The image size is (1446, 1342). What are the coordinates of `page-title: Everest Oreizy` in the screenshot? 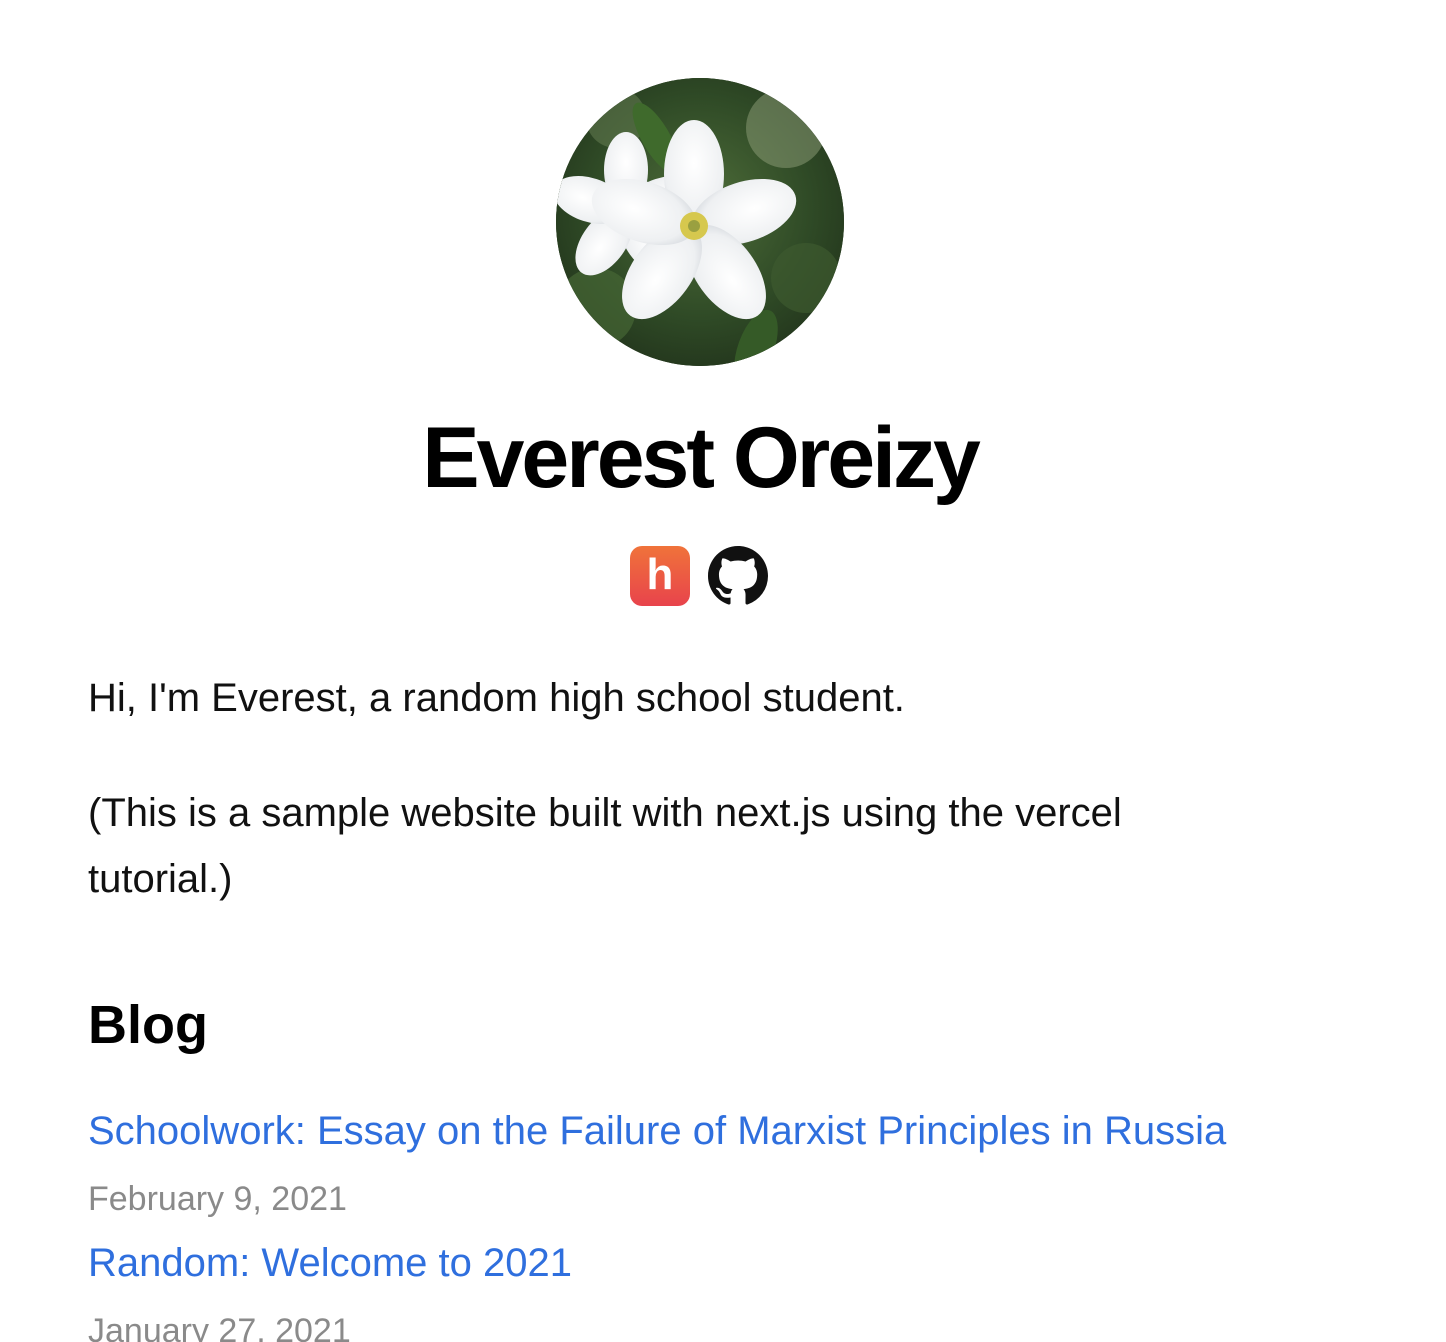 It's located at (701, 458).